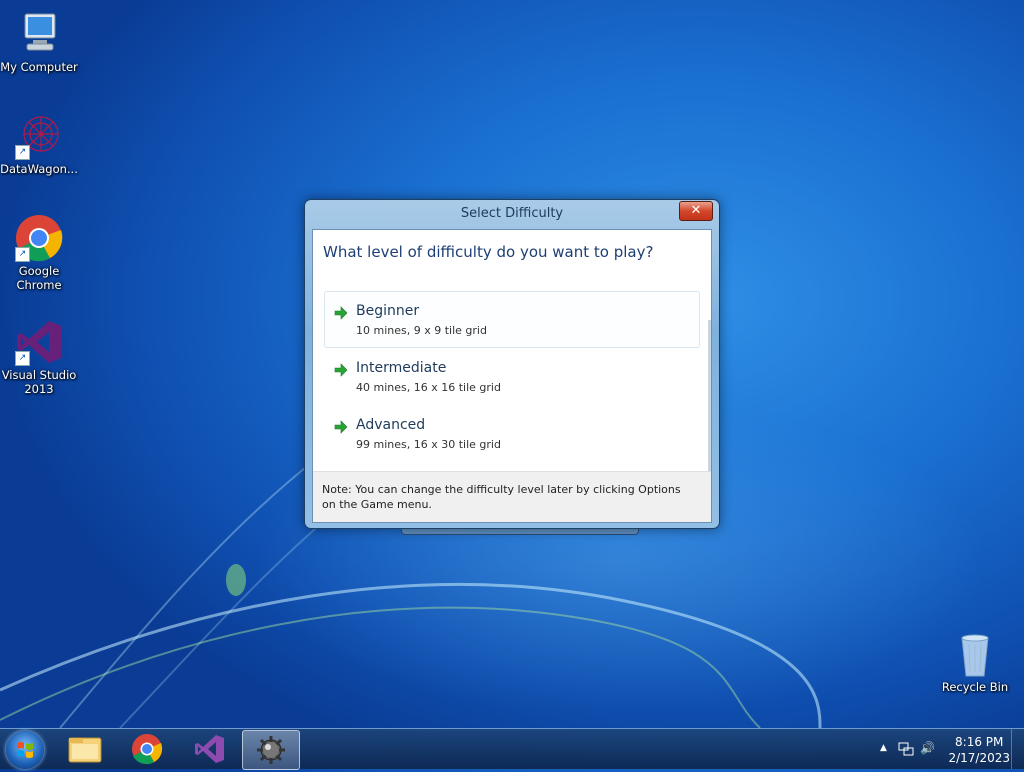  I want to click on dialog-title: Select Difficulty, so click(512, 213).